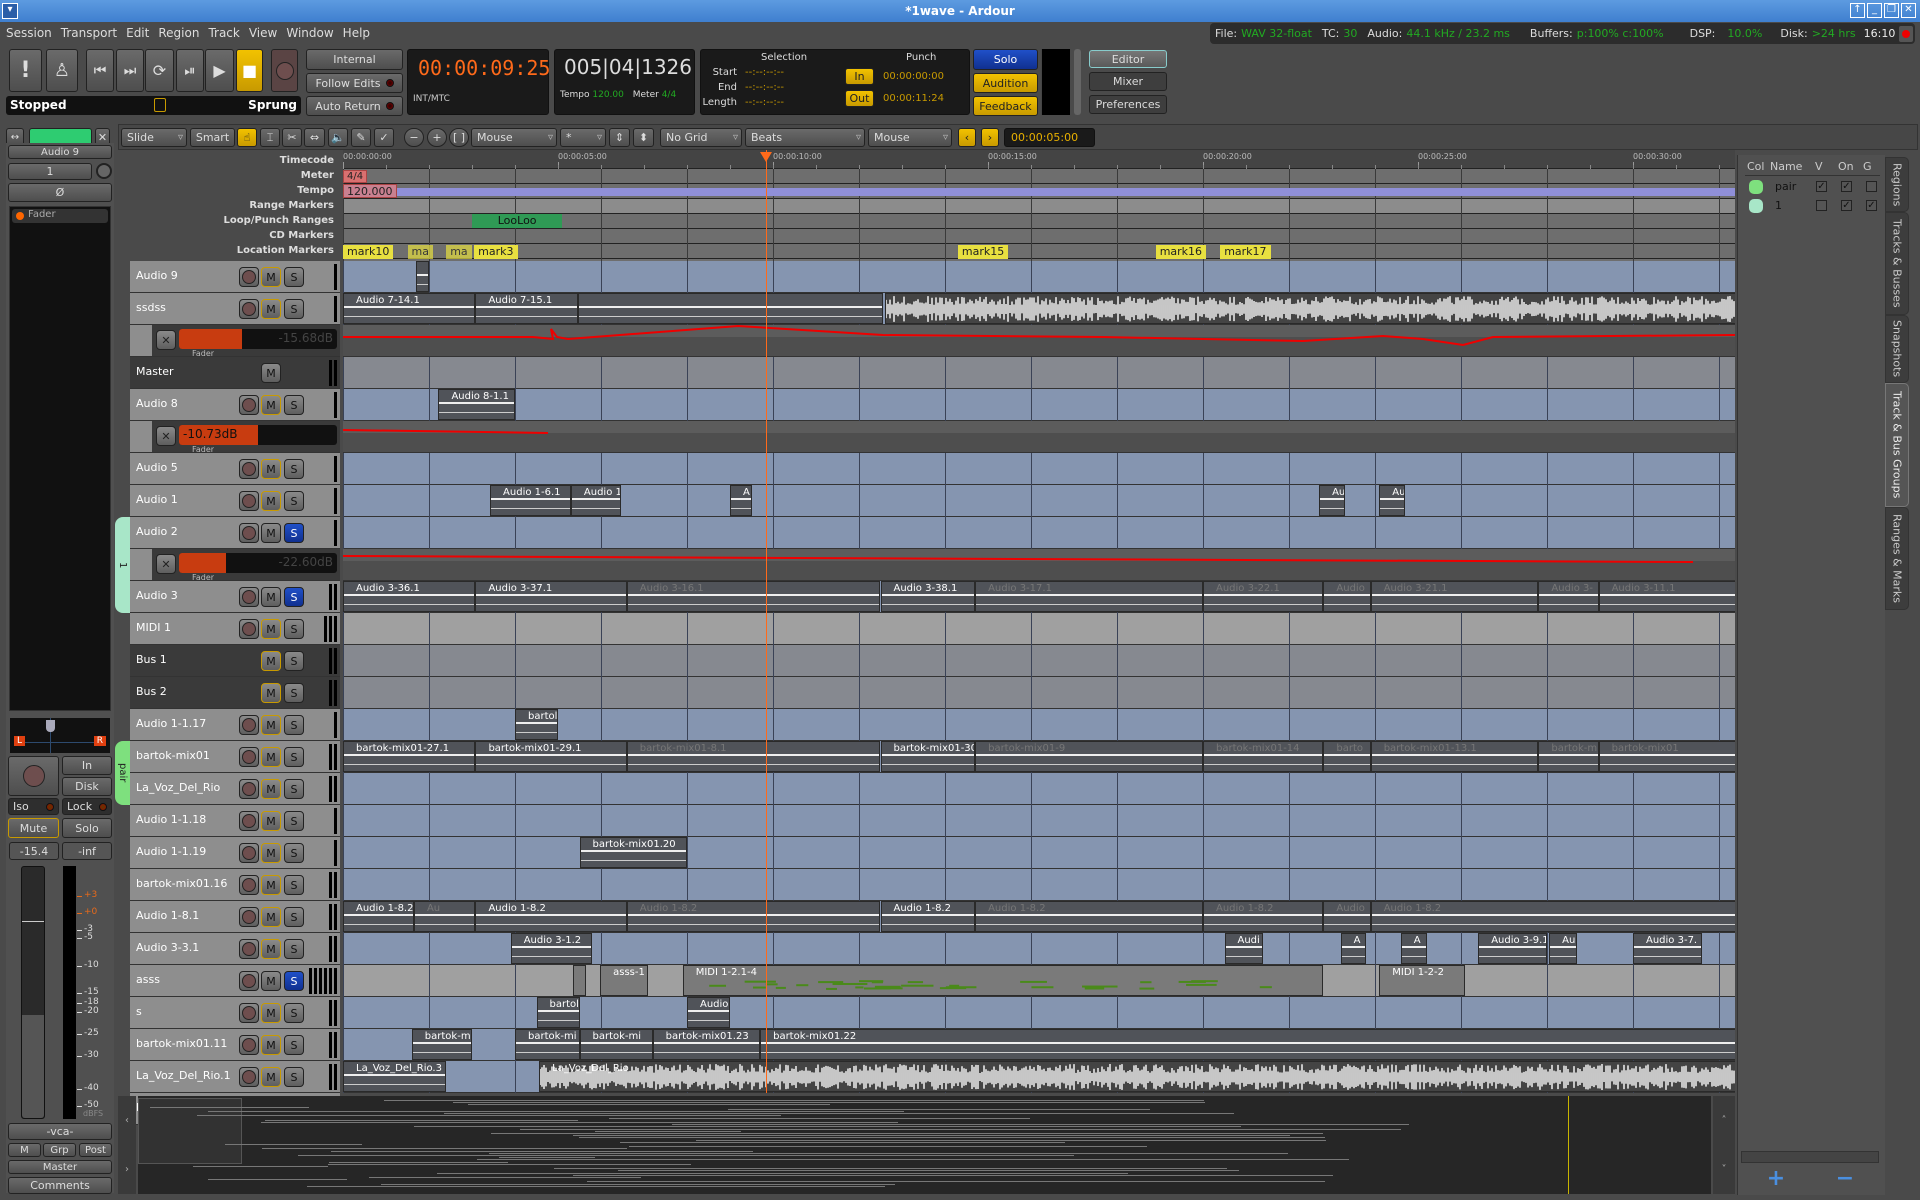  I want to click on edit-mode-dropdown: Slide, so click(154, 137).